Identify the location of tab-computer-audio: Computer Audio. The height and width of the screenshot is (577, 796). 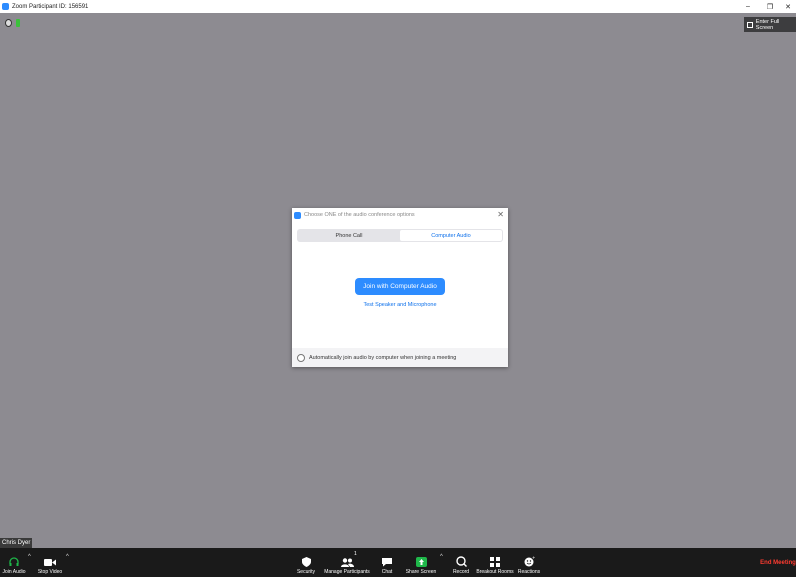
(451, 235).